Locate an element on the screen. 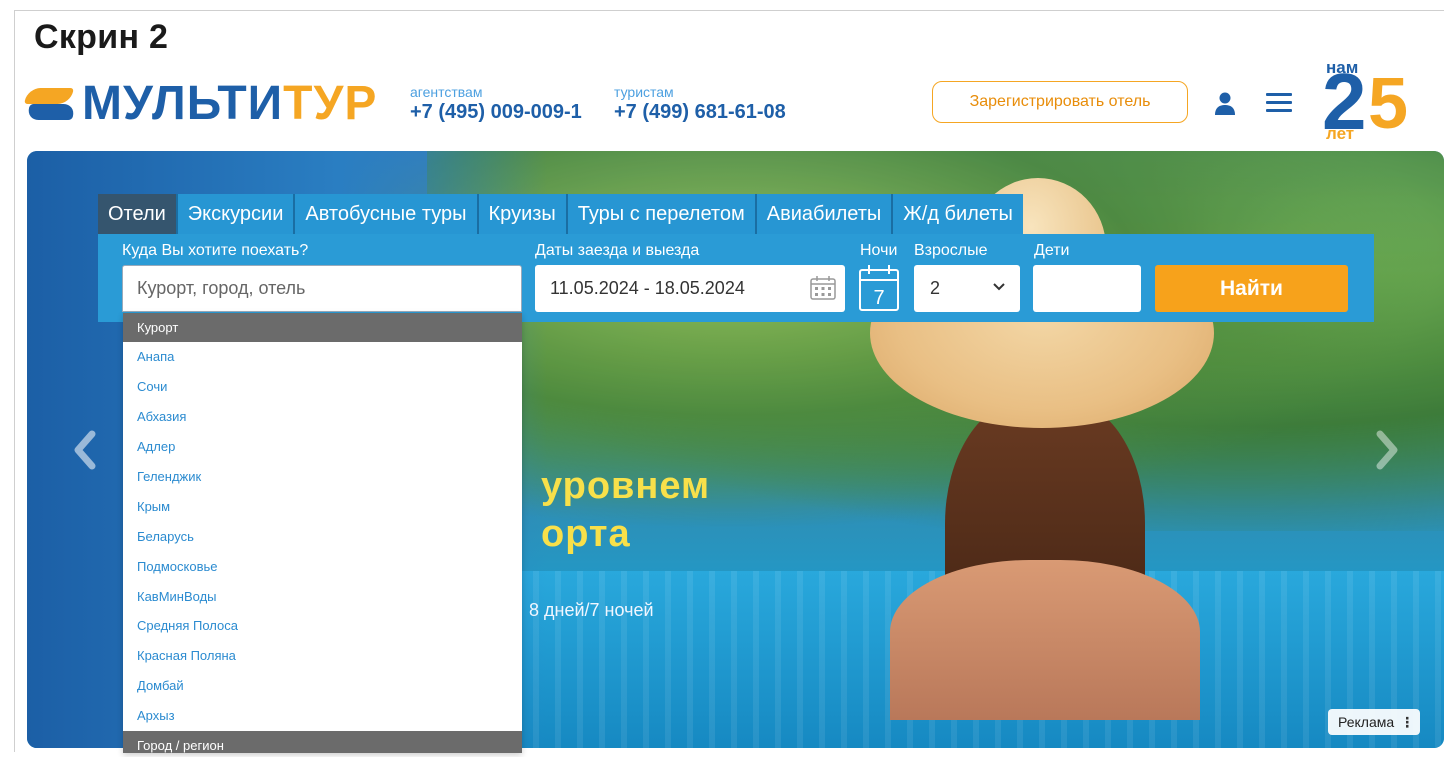 This screenshot has width=1449, height=757. dropdown-group-header: Курорт is located at coordinates (322, 327).